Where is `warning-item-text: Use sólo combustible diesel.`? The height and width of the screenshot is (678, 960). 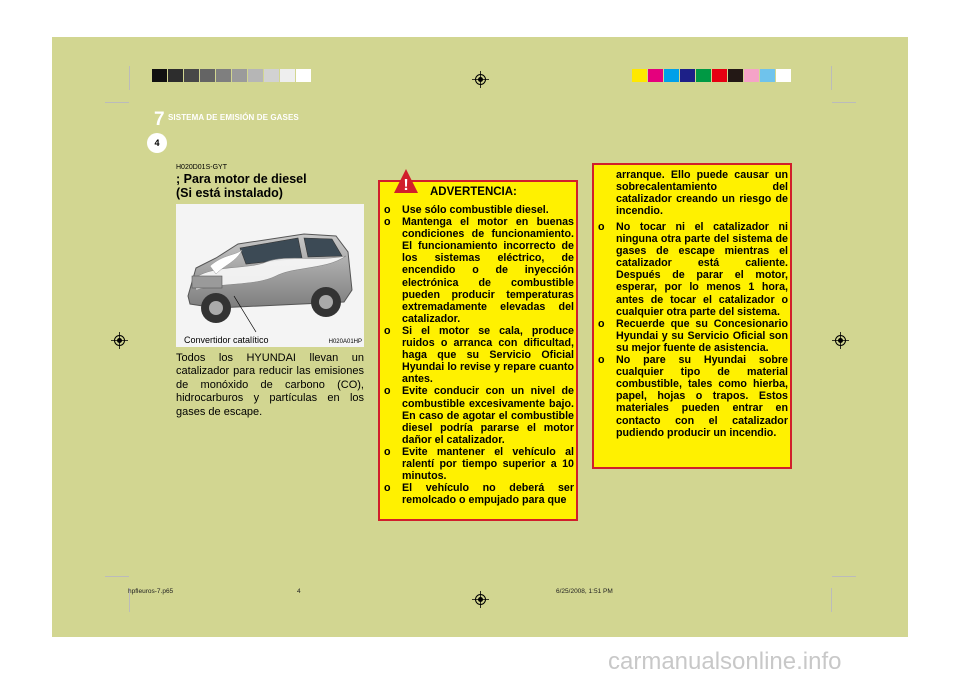 warning-item-text: Use sólo combustible diesel. is located at coordinates (475, 210).